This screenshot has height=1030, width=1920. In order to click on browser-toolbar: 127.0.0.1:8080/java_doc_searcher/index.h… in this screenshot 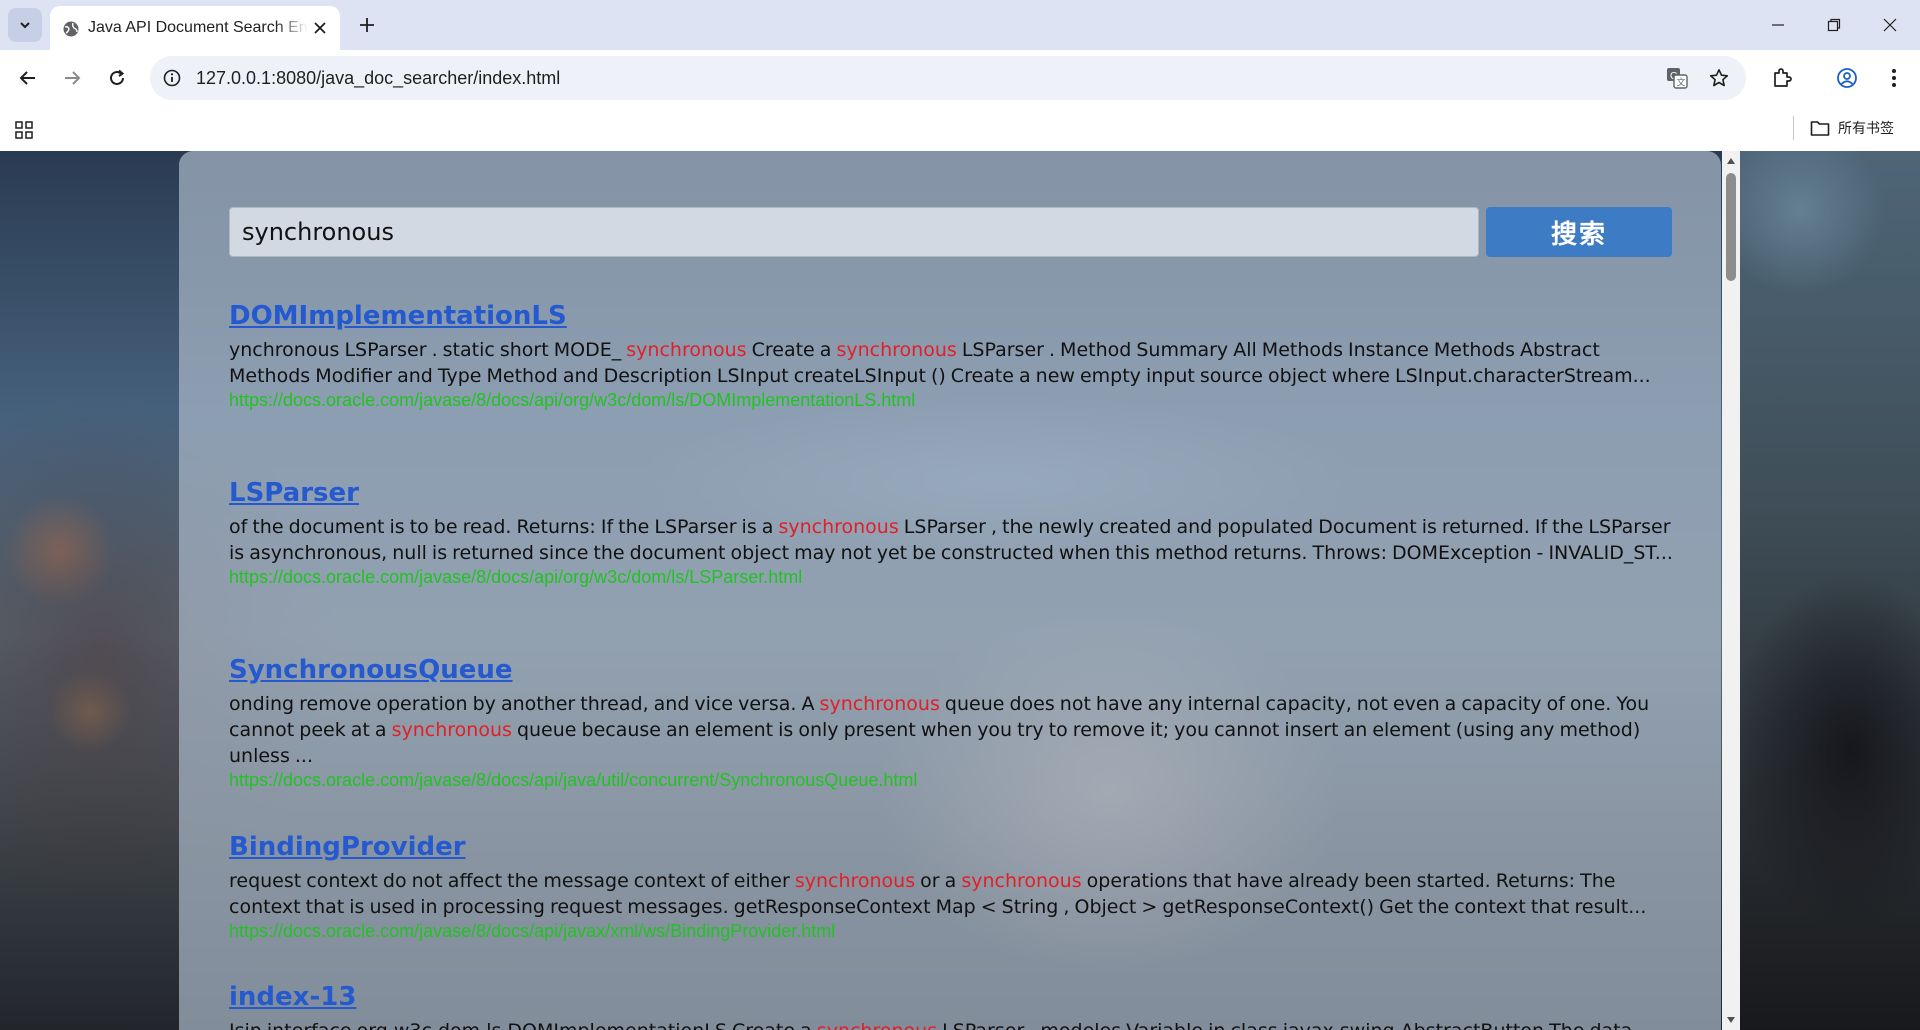, I will do `click(960, 78)`.